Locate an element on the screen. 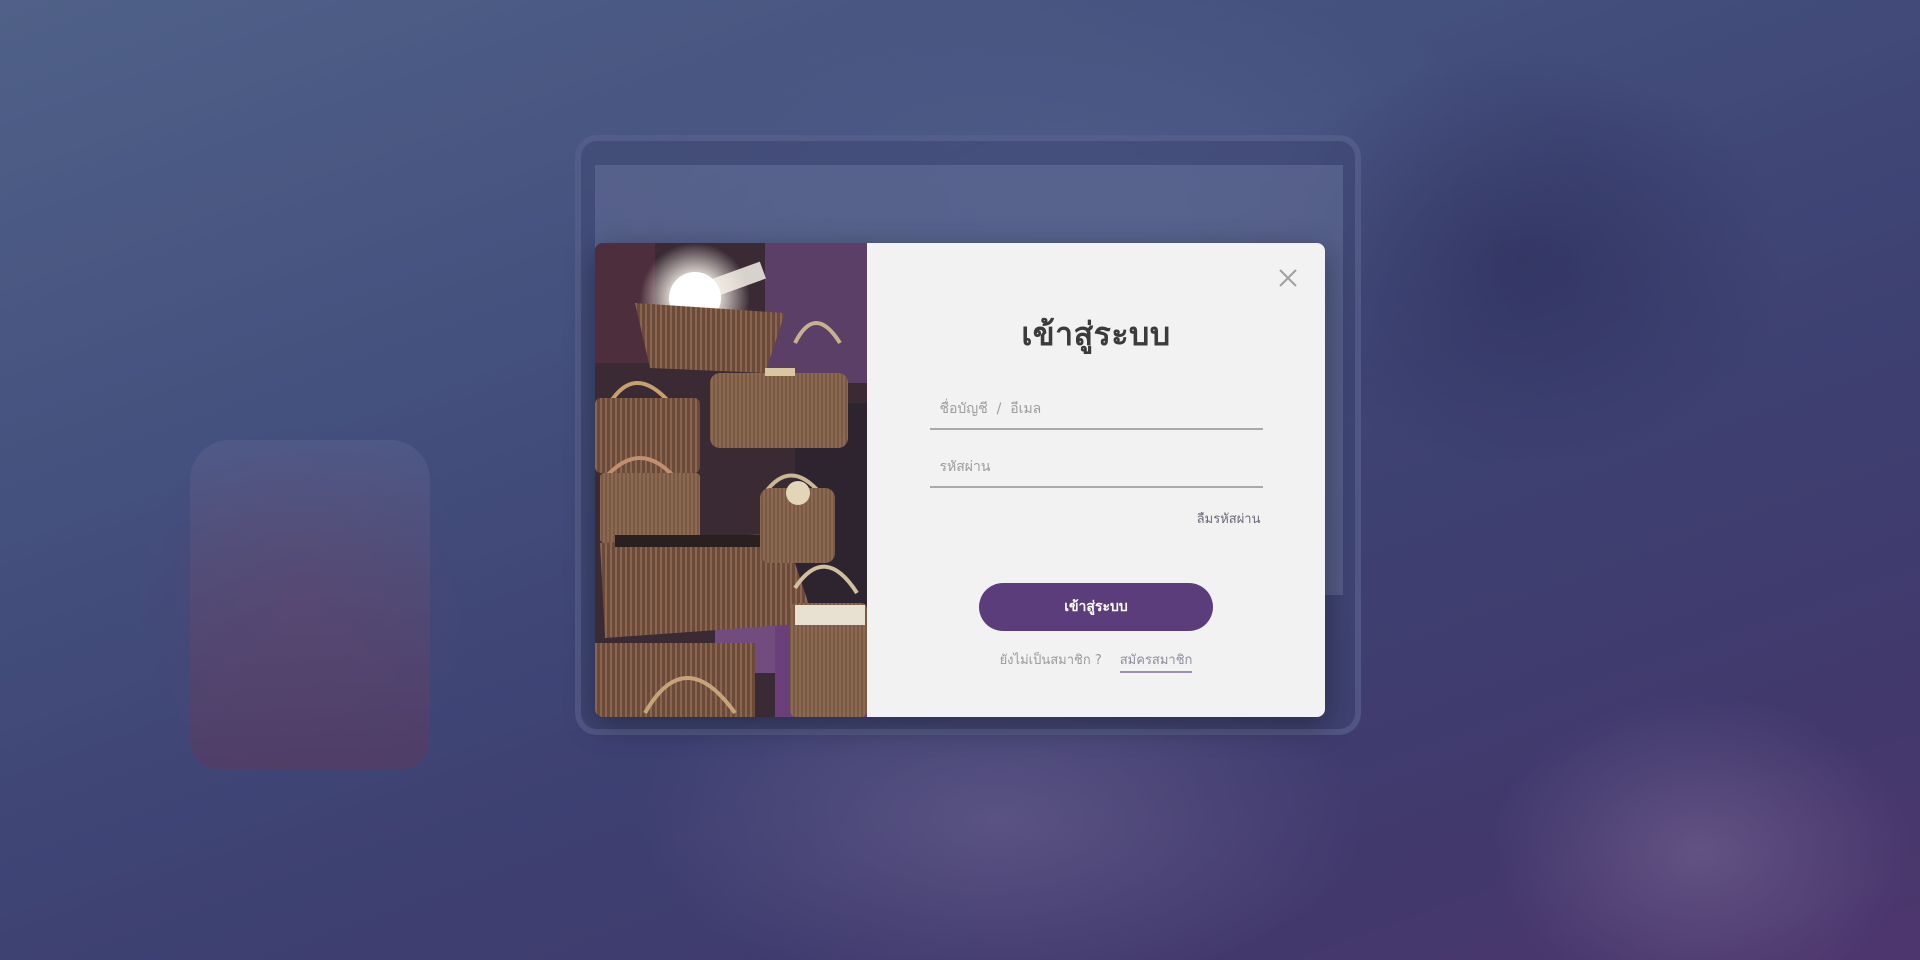  signup-link: สมัครสมาชิก is located at coordinates (1156, 661).